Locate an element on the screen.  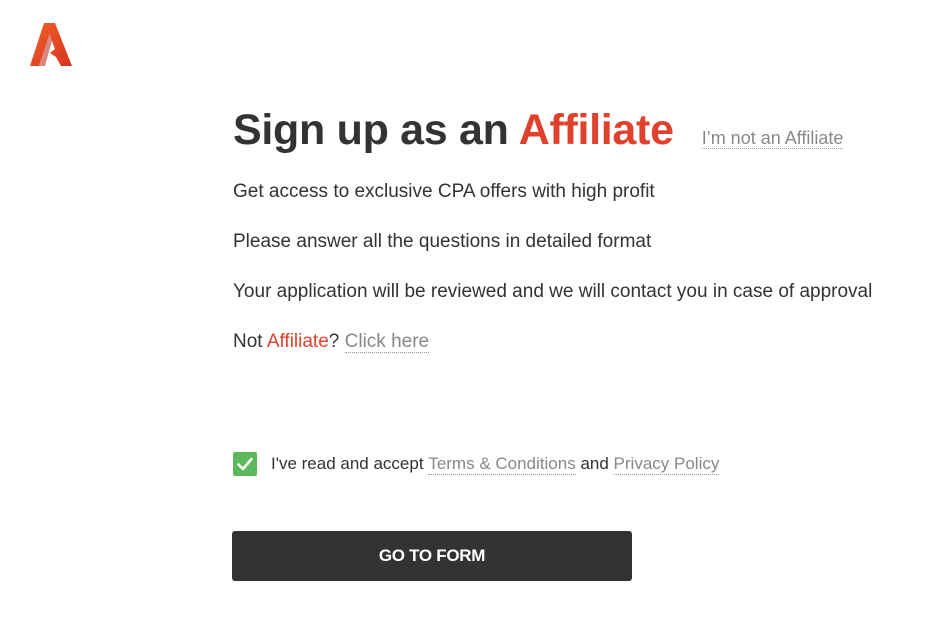
go-to-form-button: GO TO FORM is located at coordinates (432, 556).